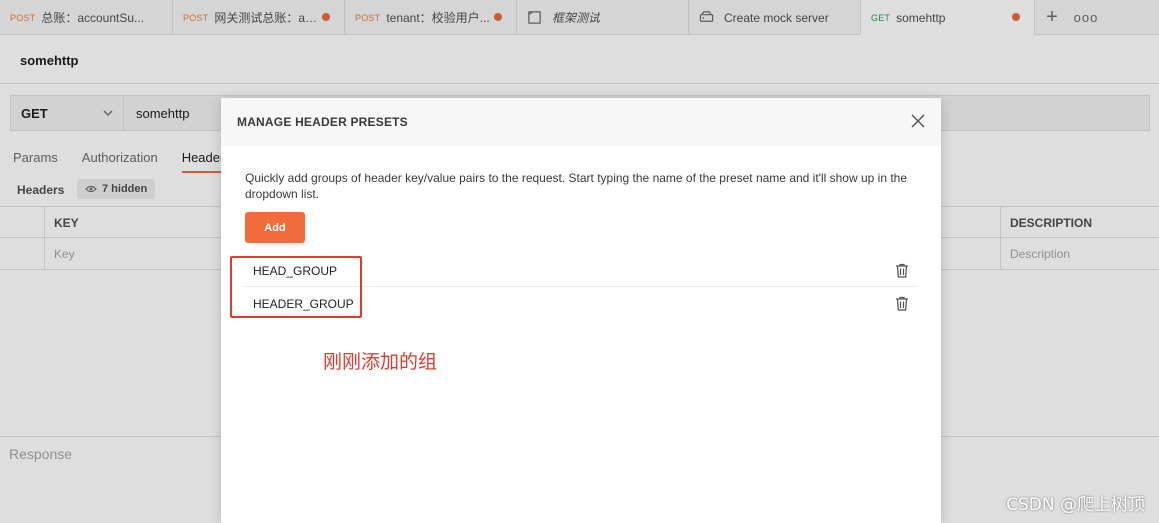 This screenshot has height=523, width=1159. What do you see at coordinates (581, 122) in the screenshot?
I see `dialog-header: MANAGE HEADER PRESETS` at bounding box center [581, 122].